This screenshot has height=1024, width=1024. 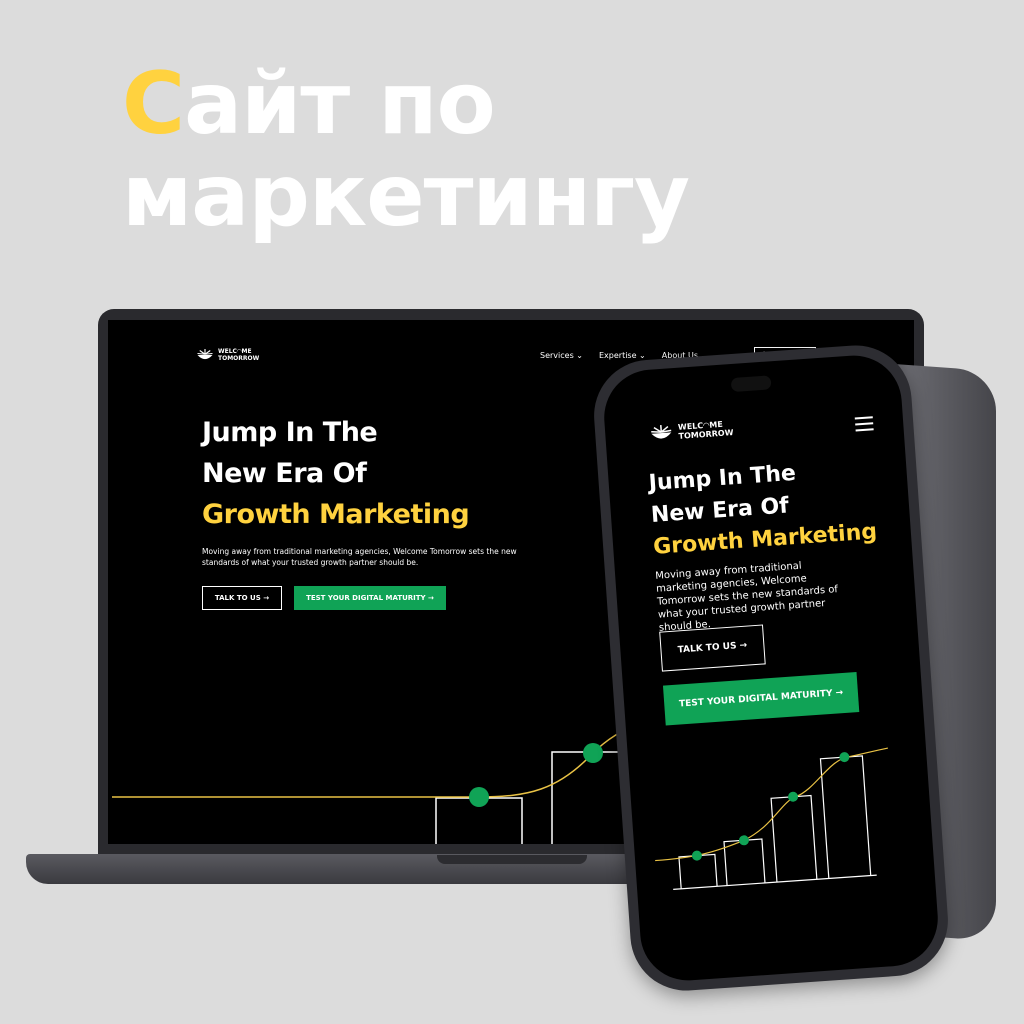 What do you see at coordinates (239, 358) in the screenshot?
I see `logo-line2: TOMORROW` at bounding box center [239, 358].